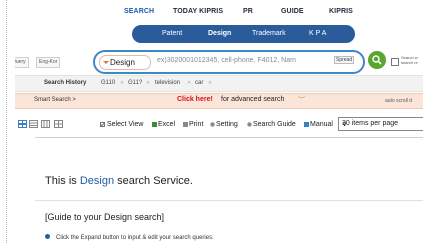 This screenshot has height=243, width=423. Describe the element at coordinates (97, 181) in the screenshot. I see `service-title-highlight: Design` at that location.